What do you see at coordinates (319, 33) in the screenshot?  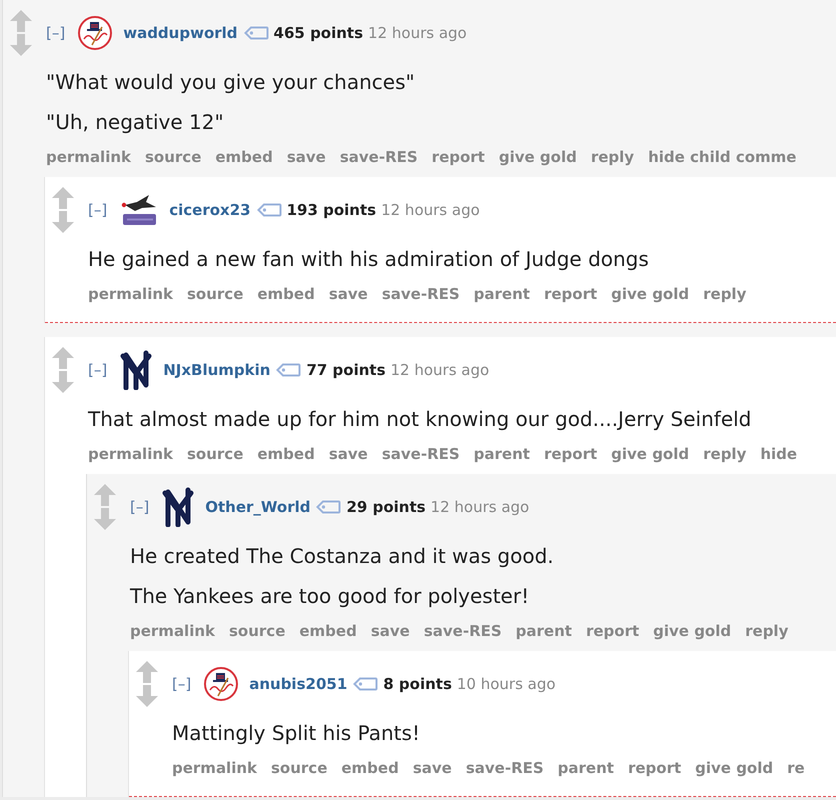 I see `score-text: 465 points` at bounding box center [319, 33].